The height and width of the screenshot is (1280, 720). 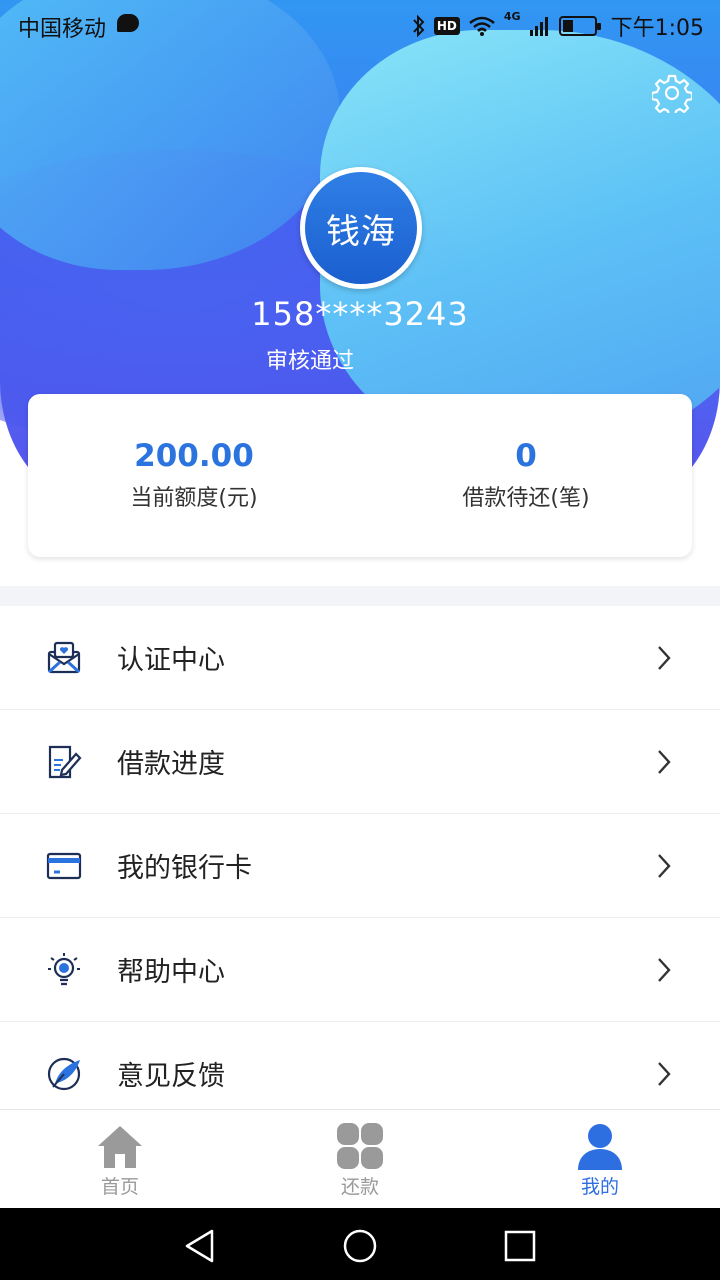 What do you see at coordinates (200, 1246) in the screenshot?
I see `back-icon` at bounding box center [200, 1246].